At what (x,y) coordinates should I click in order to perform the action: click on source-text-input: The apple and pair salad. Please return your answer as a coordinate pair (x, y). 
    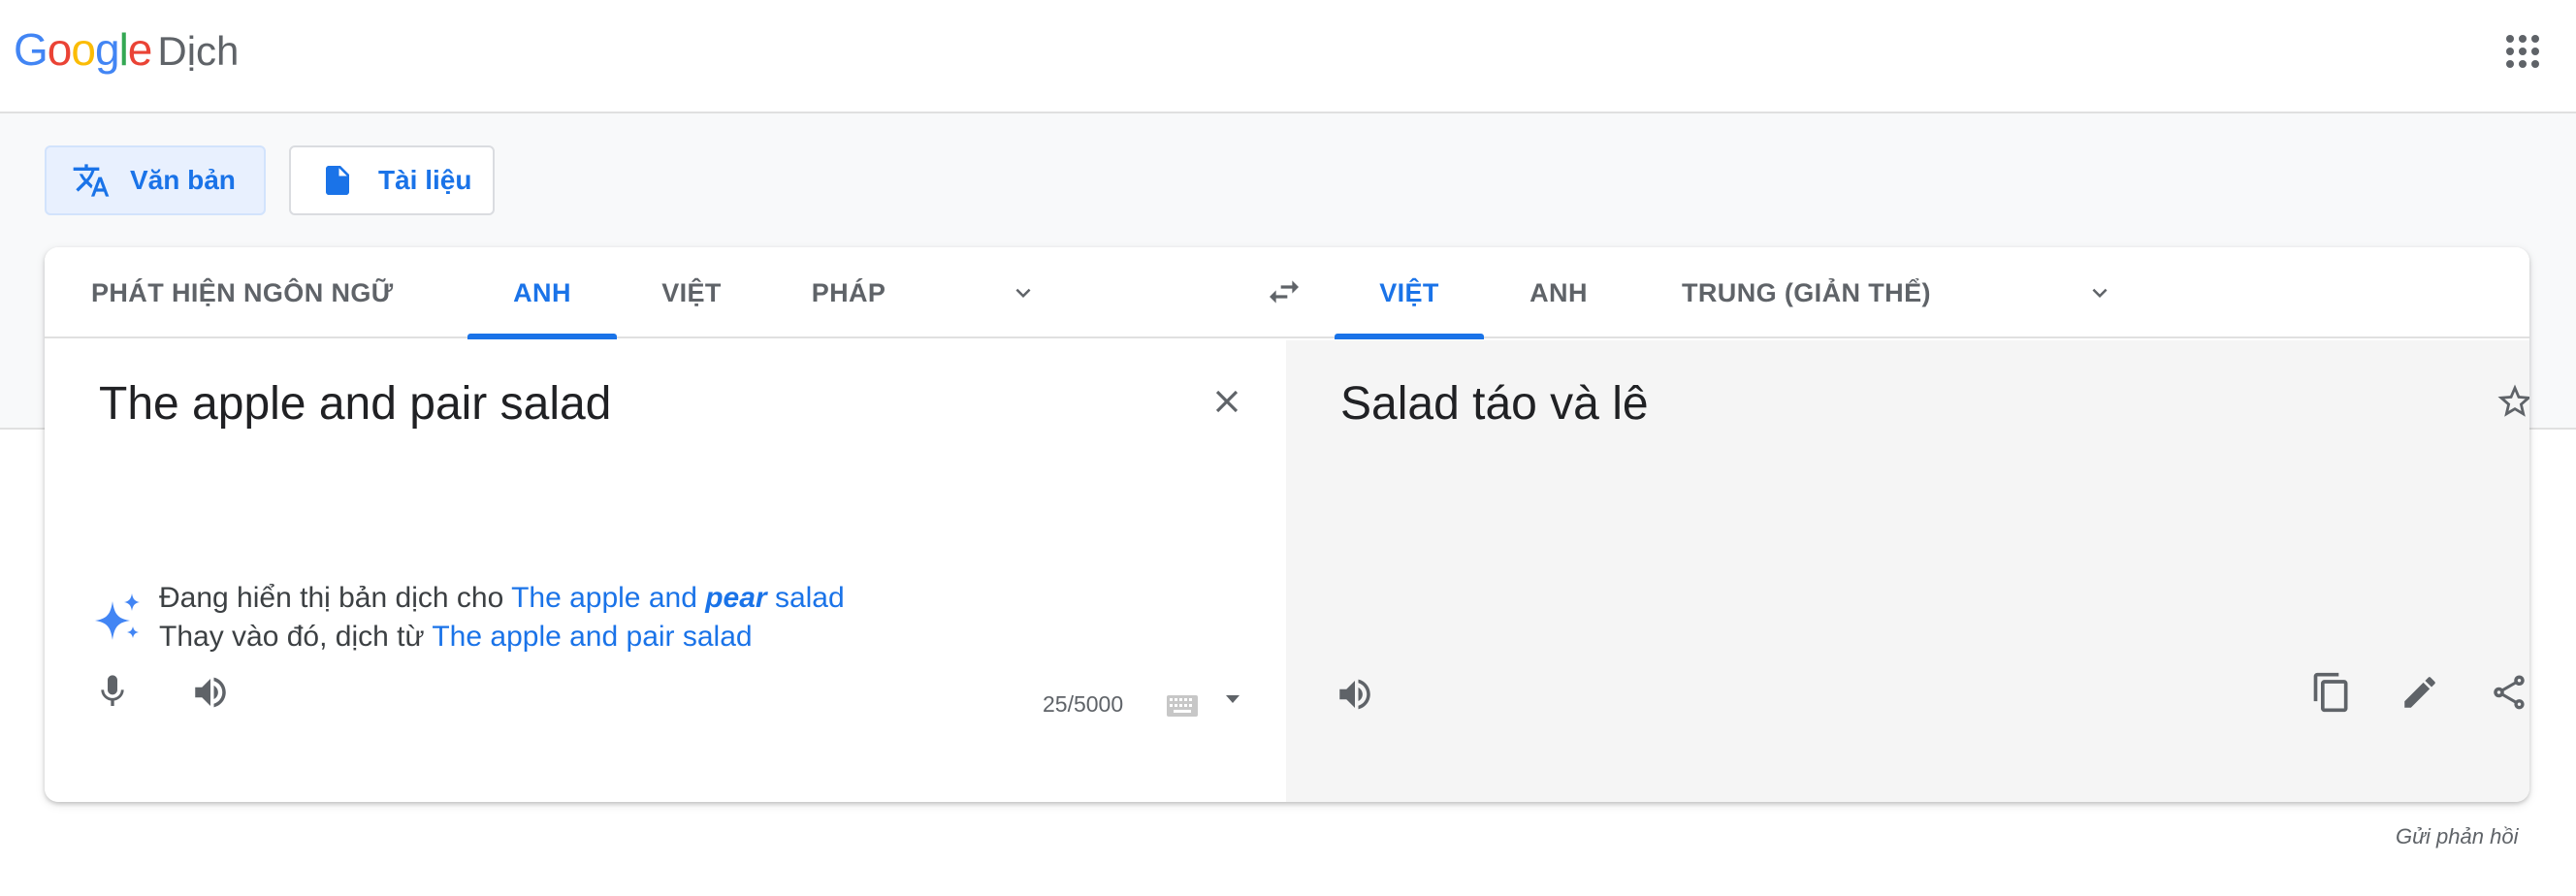
    Looking at the image, I should click on (355, 404).